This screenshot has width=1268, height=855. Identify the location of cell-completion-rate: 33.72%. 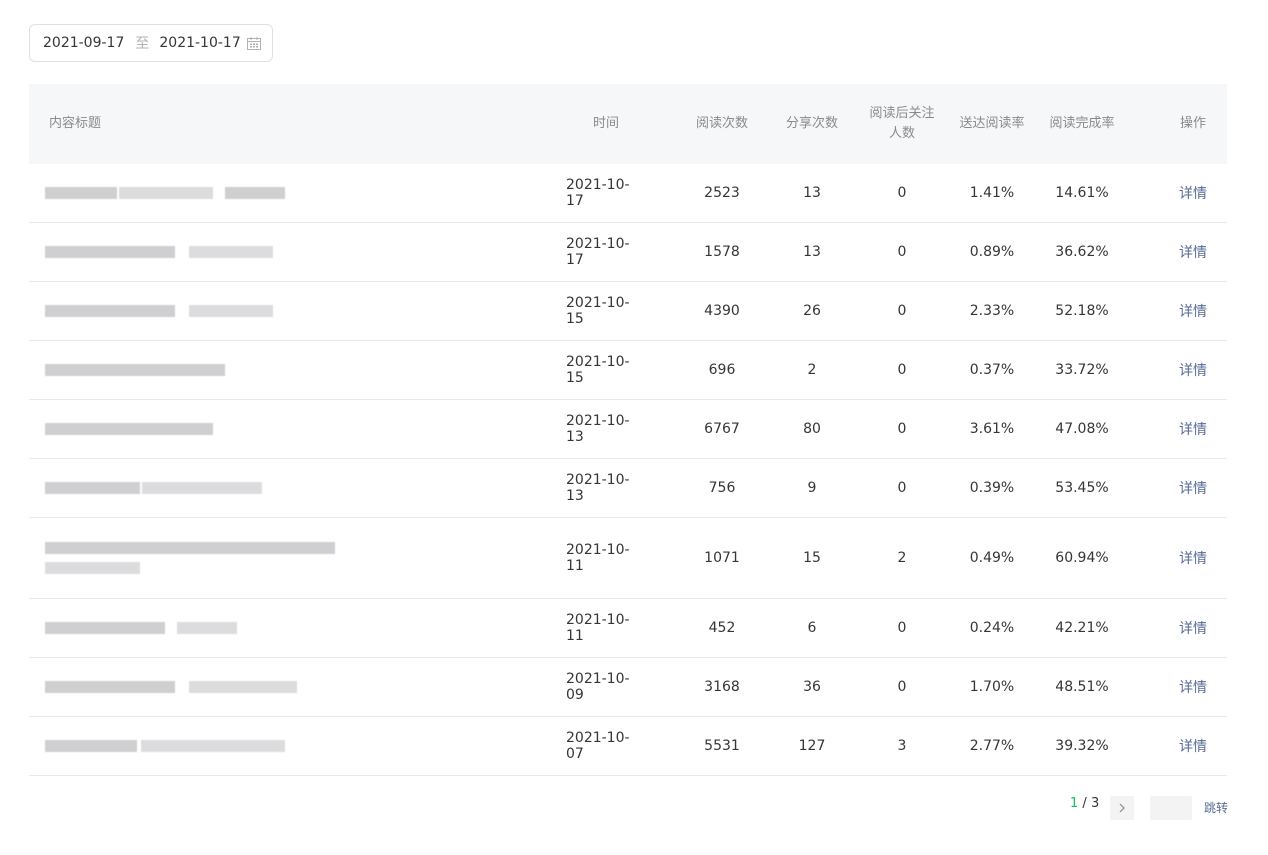
(1082, 370).